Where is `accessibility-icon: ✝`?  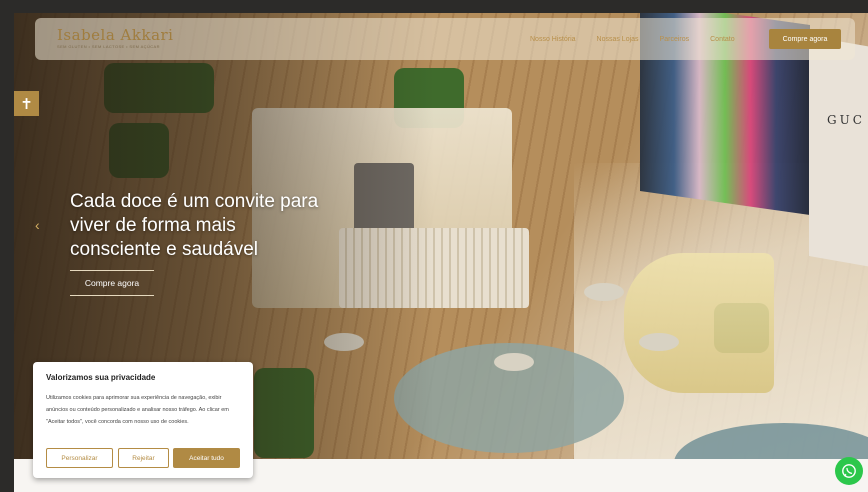 accessibility-icon: ✝ is located at coordinates (26, 104).